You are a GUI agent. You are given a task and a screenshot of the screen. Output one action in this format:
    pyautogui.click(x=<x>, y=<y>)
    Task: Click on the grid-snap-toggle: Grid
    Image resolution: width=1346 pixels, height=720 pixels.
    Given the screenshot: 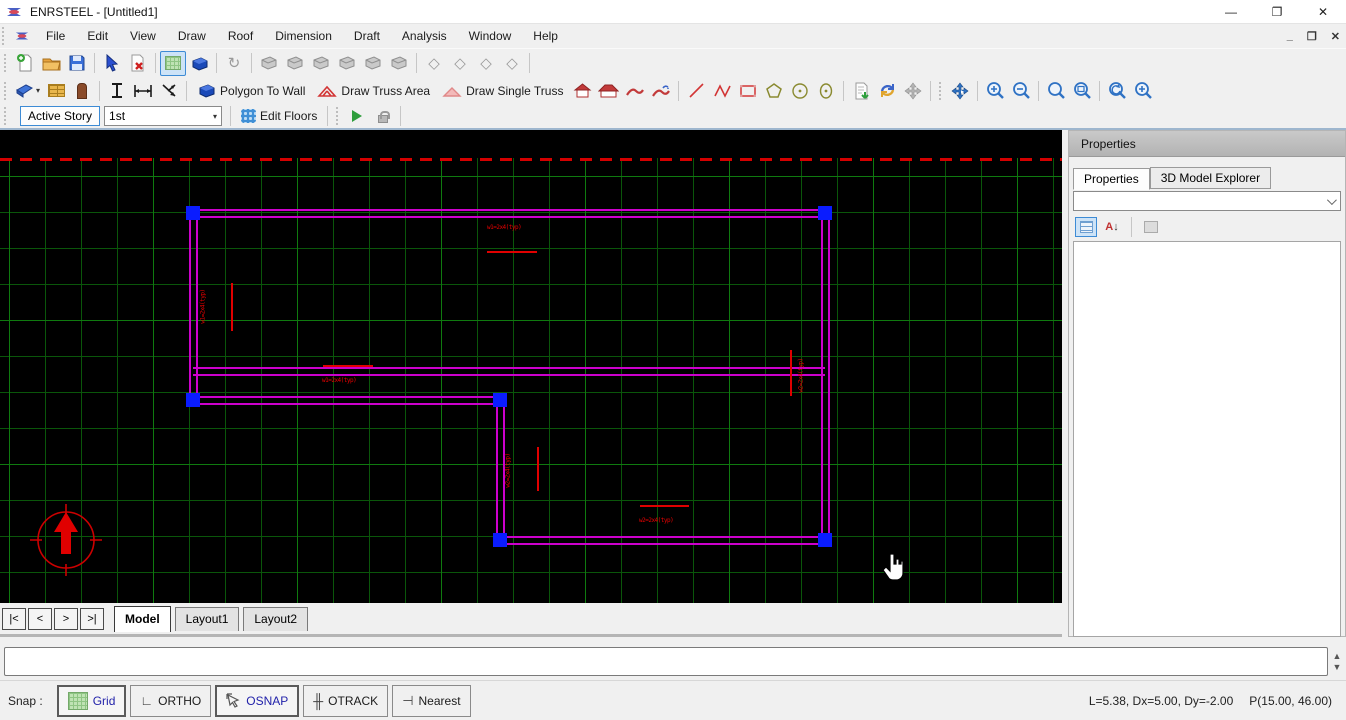 What is the action you would take?
    pyautogui.click(x=91, y=700)
    